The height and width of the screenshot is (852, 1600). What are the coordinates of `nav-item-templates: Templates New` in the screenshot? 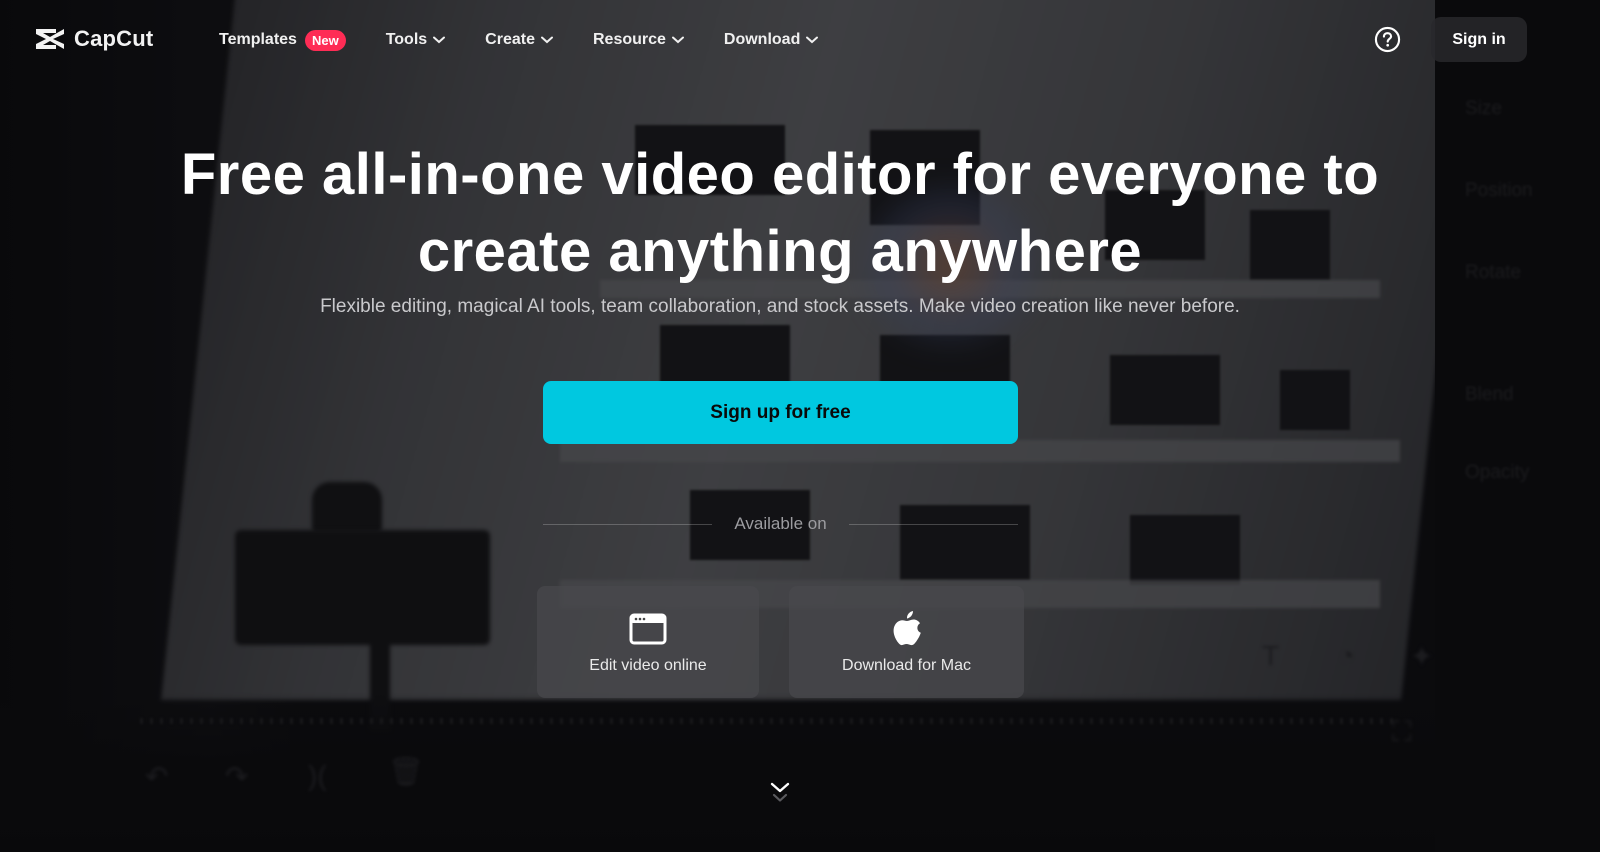 It's located at (282, 40).